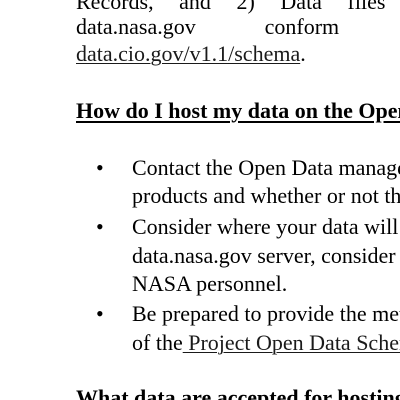 Image resolution: width=400 pixels, height=400 pixels. Describe the element at coordinates (303, 53) in the screenshot. I see `intro-line-3-tail: .` at that location.